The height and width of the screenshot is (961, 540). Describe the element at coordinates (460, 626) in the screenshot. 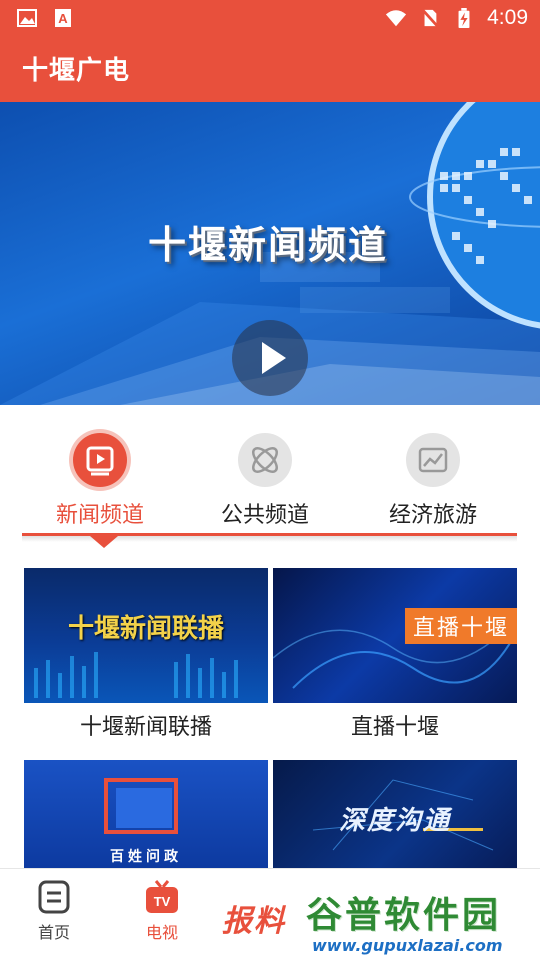

I see `thumbnail-text: 直播十堰` at that location.